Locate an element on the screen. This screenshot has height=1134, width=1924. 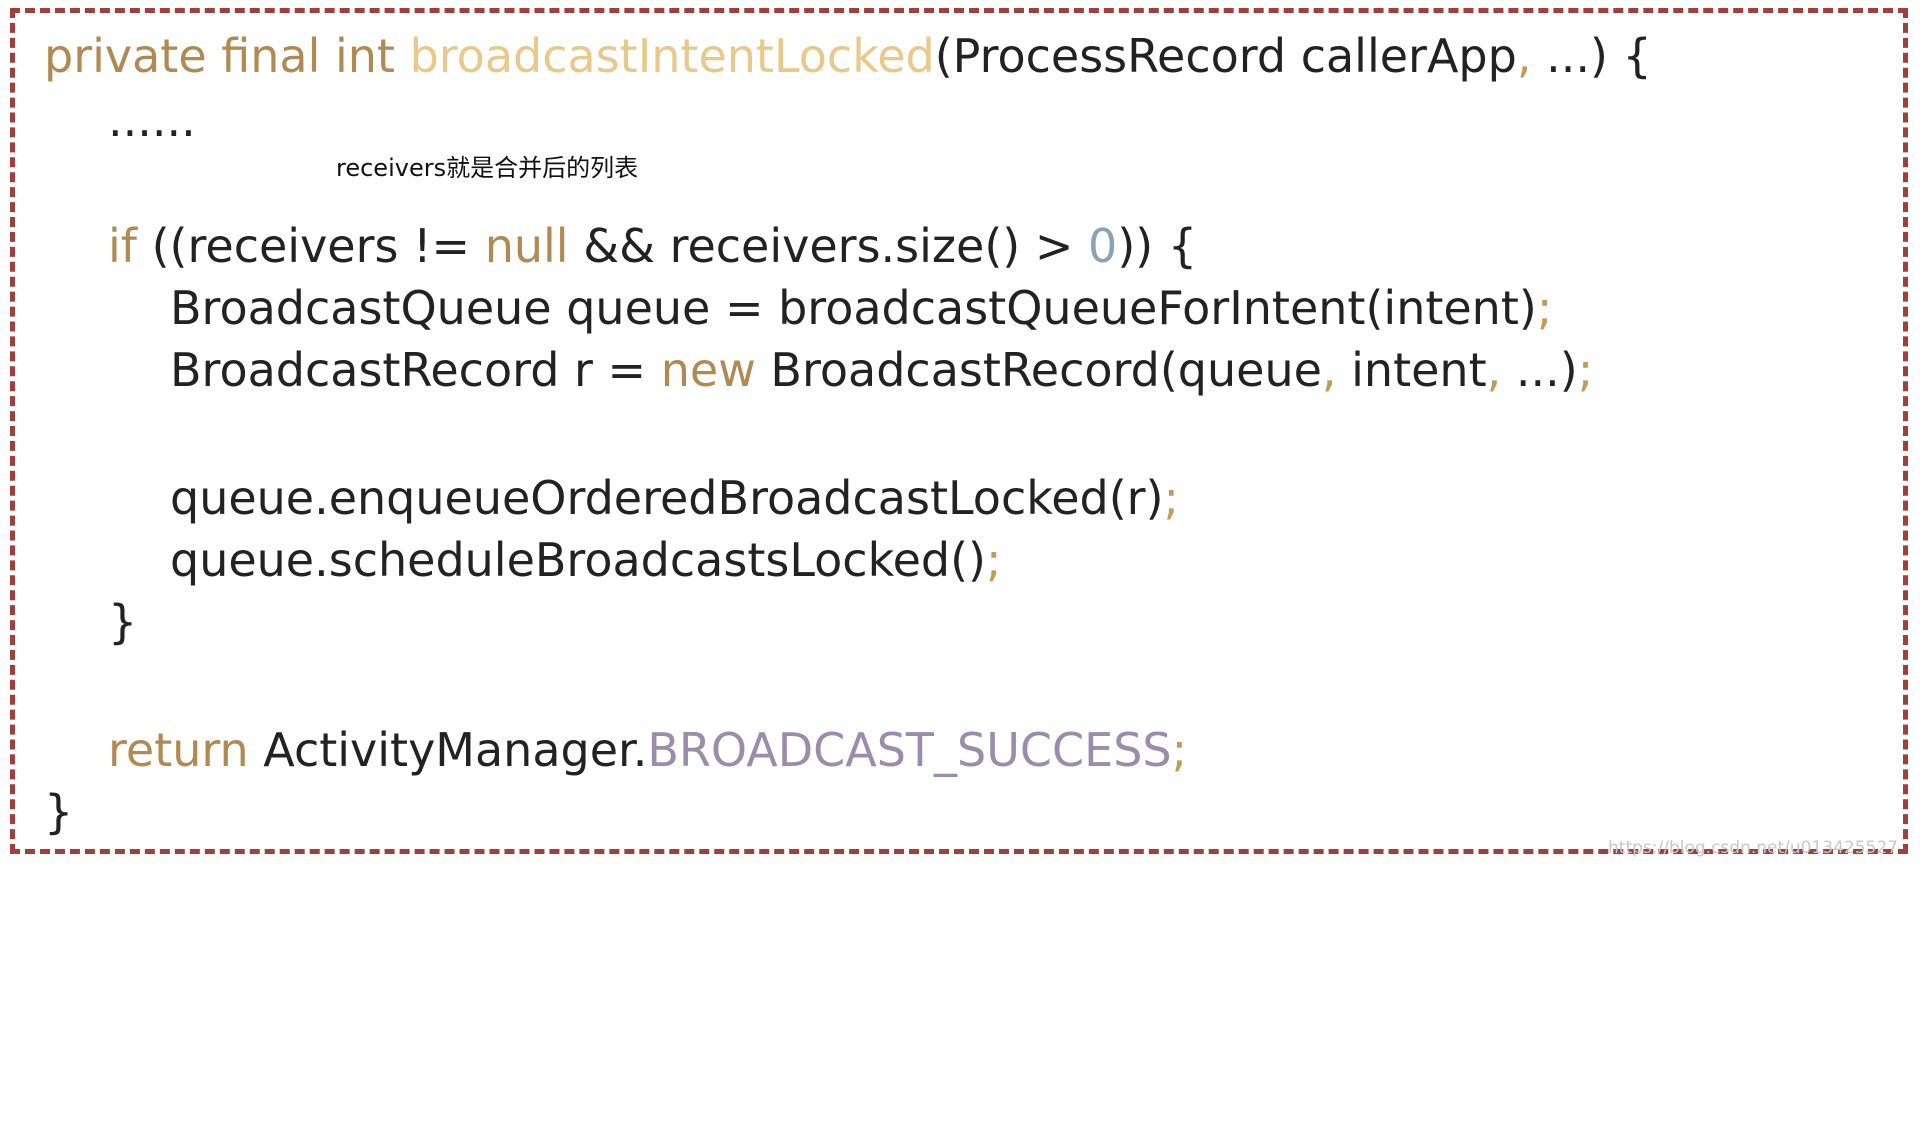
code-line-enqueue: queue.enqueueOrderedBroadcastLocked(r); is located at coordinates (674, 498).